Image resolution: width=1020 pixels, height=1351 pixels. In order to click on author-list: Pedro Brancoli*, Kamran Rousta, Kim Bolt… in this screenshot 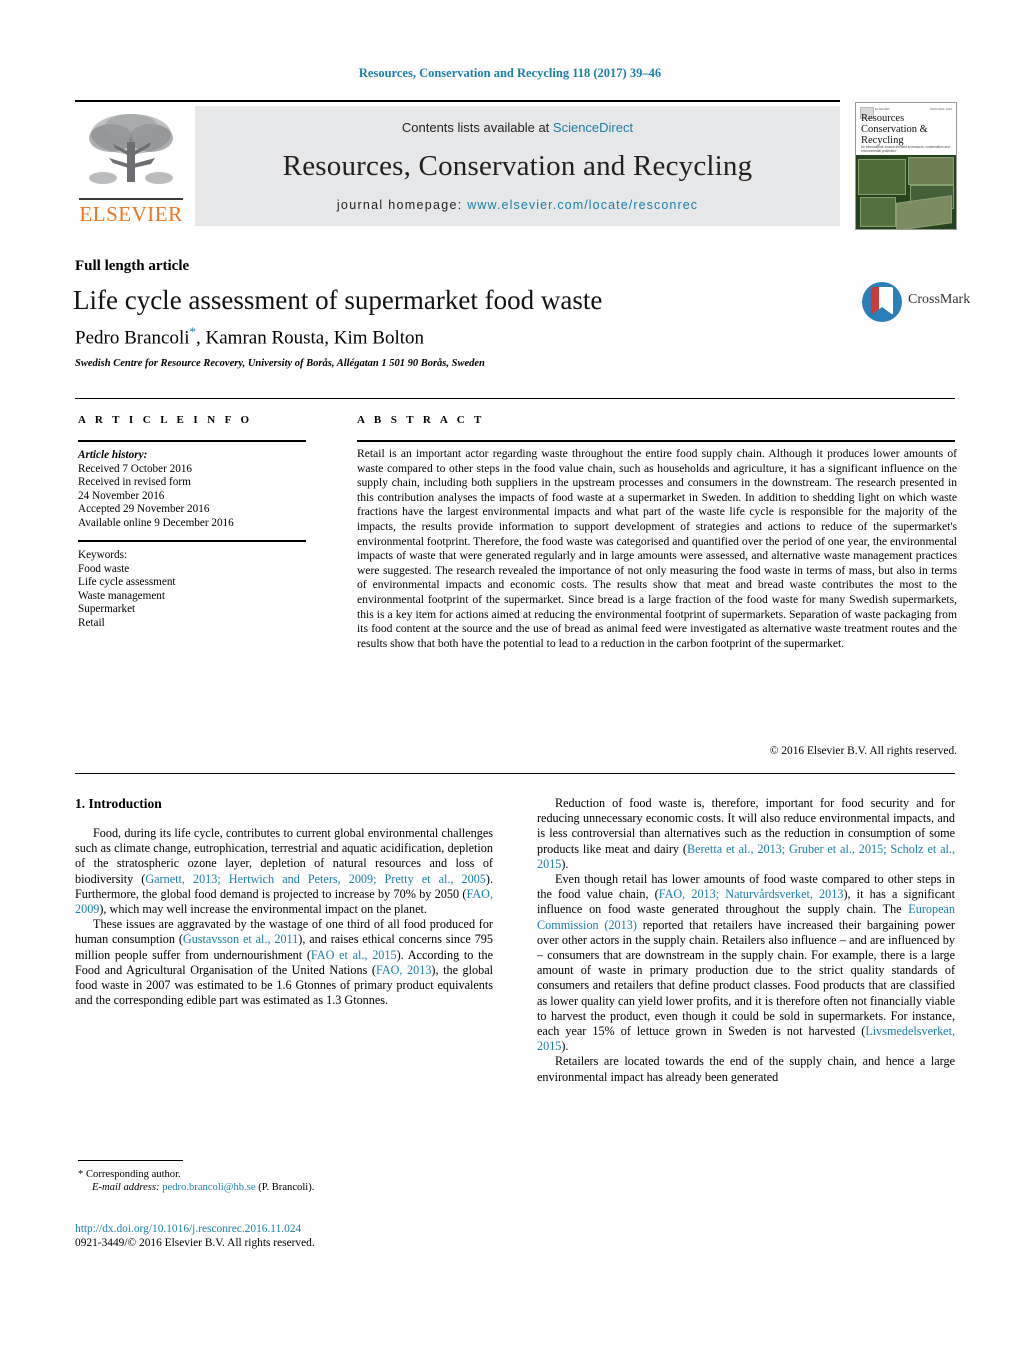, I will do `click(455, 336)`.